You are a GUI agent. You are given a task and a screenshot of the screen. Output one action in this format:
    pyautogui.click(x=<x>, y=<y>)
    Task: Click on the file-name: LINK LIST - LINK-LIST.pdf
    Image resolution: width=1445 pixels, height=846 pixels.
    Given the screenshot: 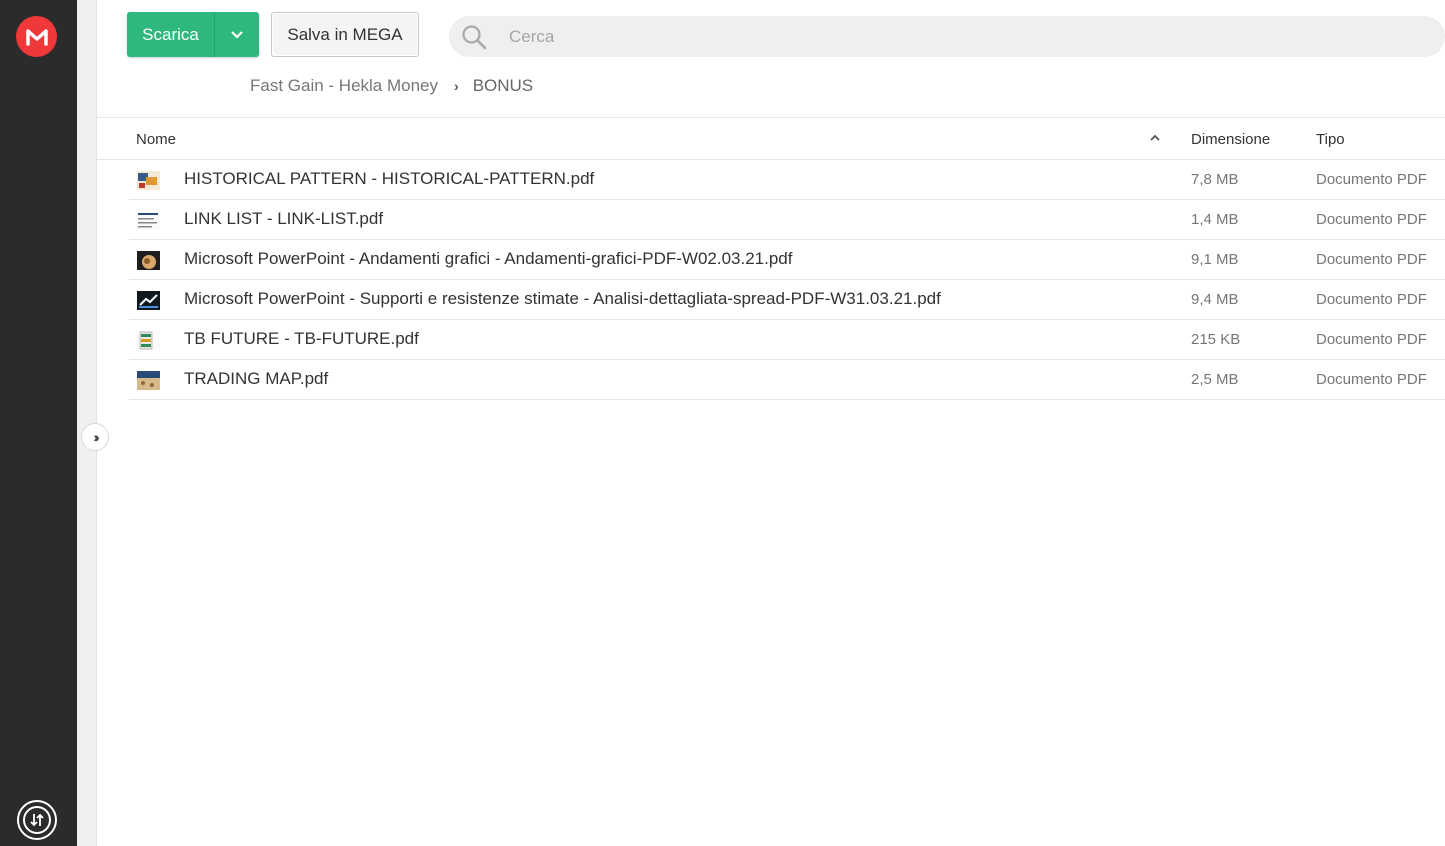 What is the action you would take?
    pyautogui.click(x=283, y=219)
    